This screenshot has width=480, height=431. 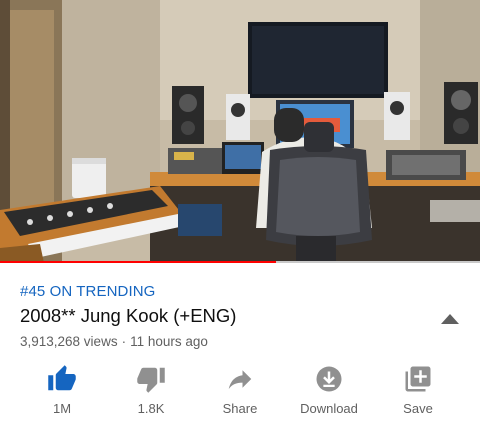 I want to click on playlist-add-icon, so click(x=418, y=379).